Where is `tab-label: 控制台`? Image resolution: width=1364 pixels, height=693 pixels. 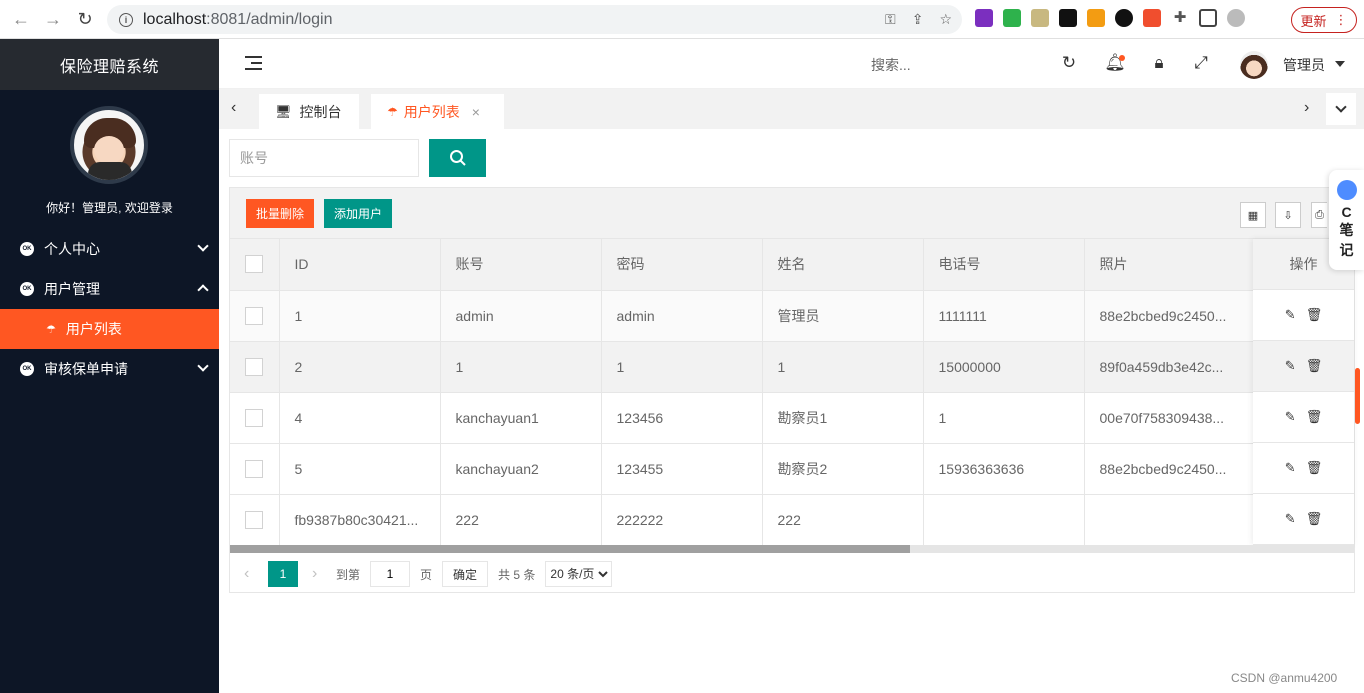 tab-label: 控制台 is located at coordinates (320, 111).